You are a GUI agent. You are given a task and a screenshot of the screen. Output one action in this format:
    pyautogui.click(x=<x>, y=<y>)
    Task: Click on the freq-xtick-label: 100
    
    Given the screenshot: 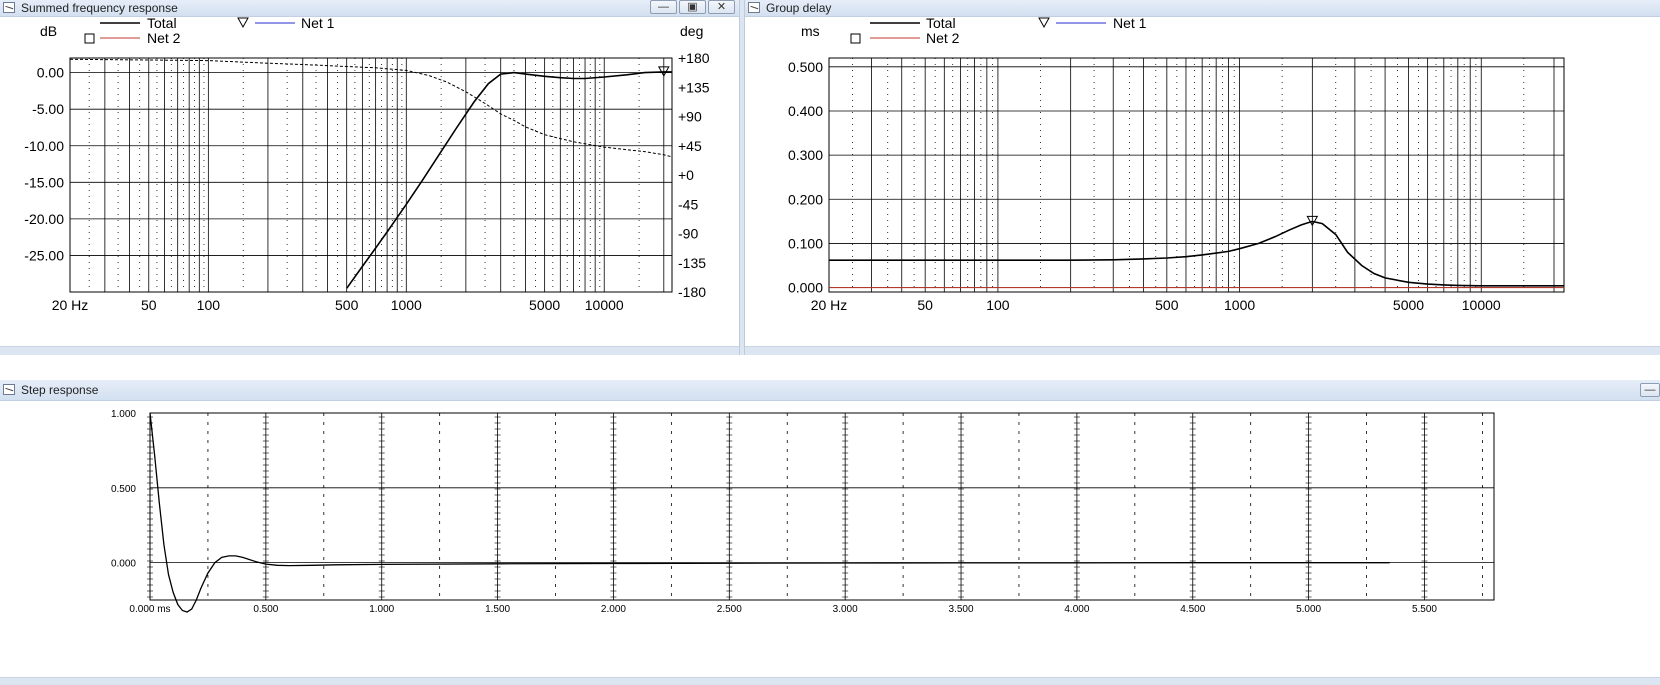 What is the action you would take?
    pyautogui.click(x=209, y=305)
    